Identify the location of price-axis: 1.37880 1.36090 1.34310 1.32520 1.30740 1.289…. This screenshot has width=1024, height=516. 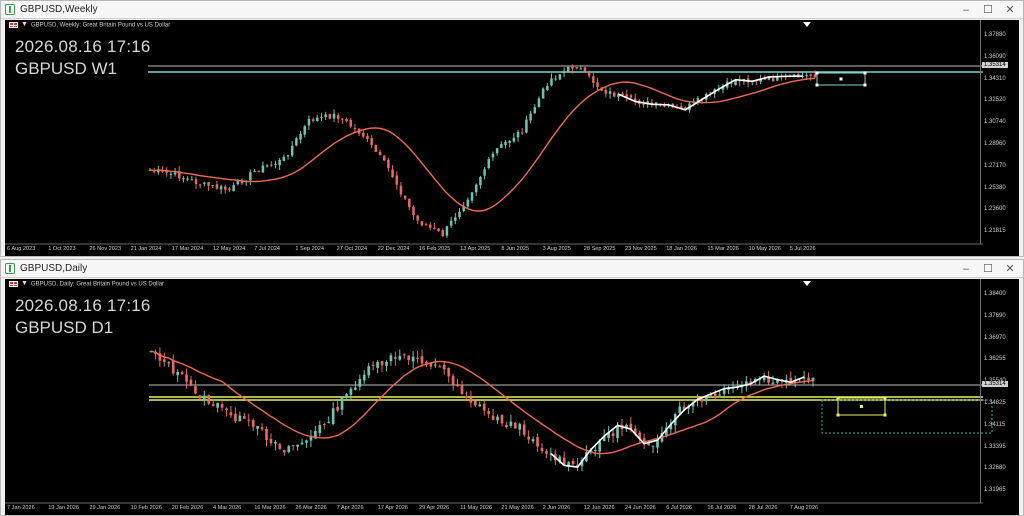
(999, 132).